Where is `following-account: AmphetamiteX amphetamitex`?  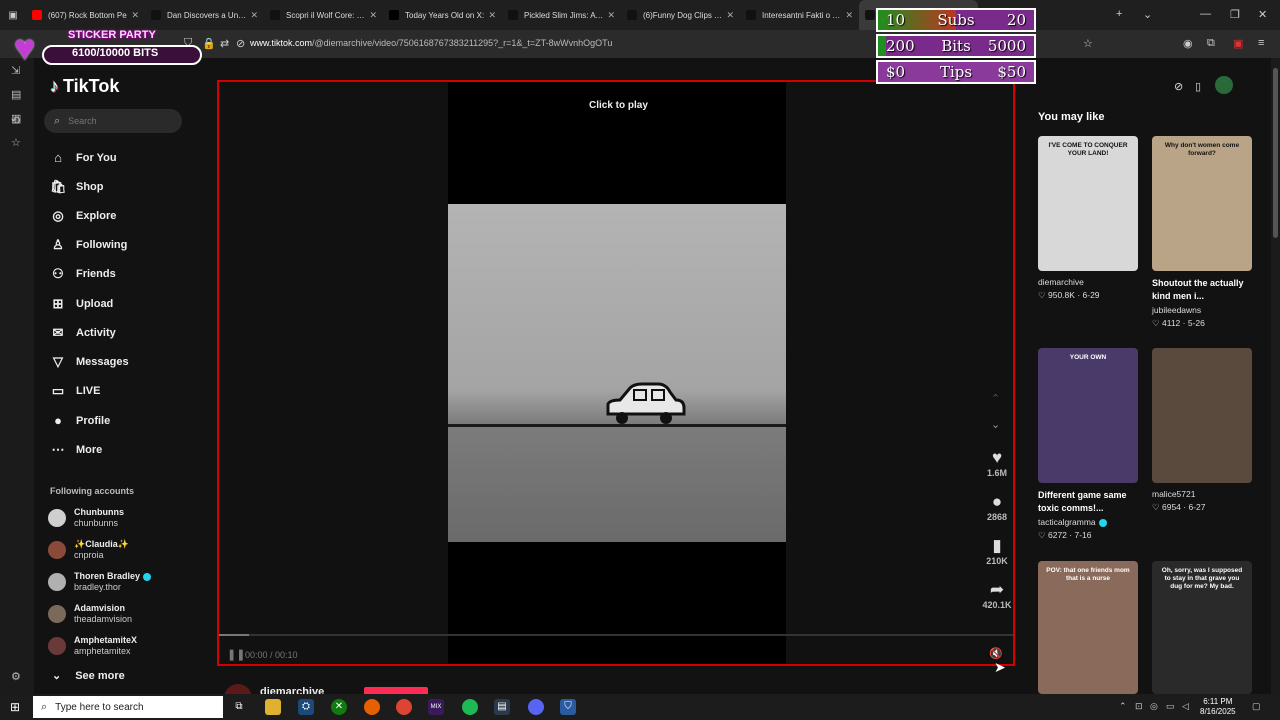
following-account: AmphetamiteX amphetamitex is located at coordinates (92, 646).